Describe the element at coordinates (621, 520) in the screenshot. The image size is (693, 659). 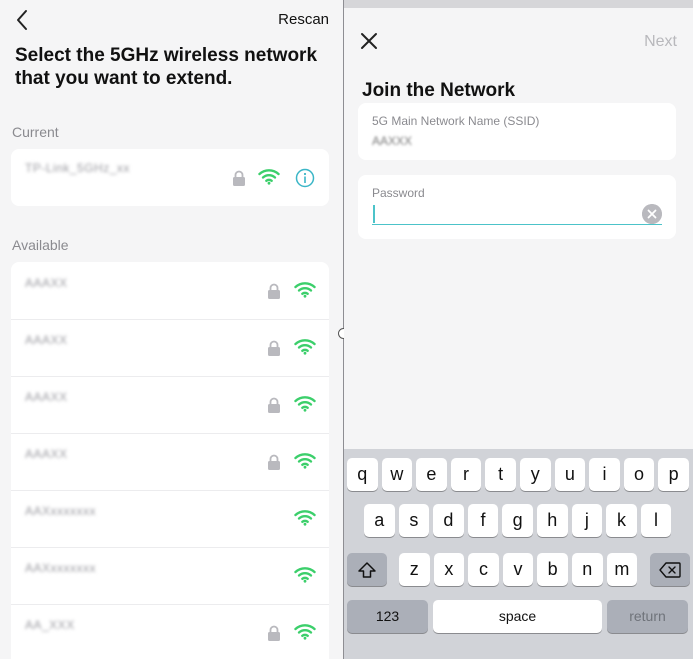
I see `key-k: k` at that location.